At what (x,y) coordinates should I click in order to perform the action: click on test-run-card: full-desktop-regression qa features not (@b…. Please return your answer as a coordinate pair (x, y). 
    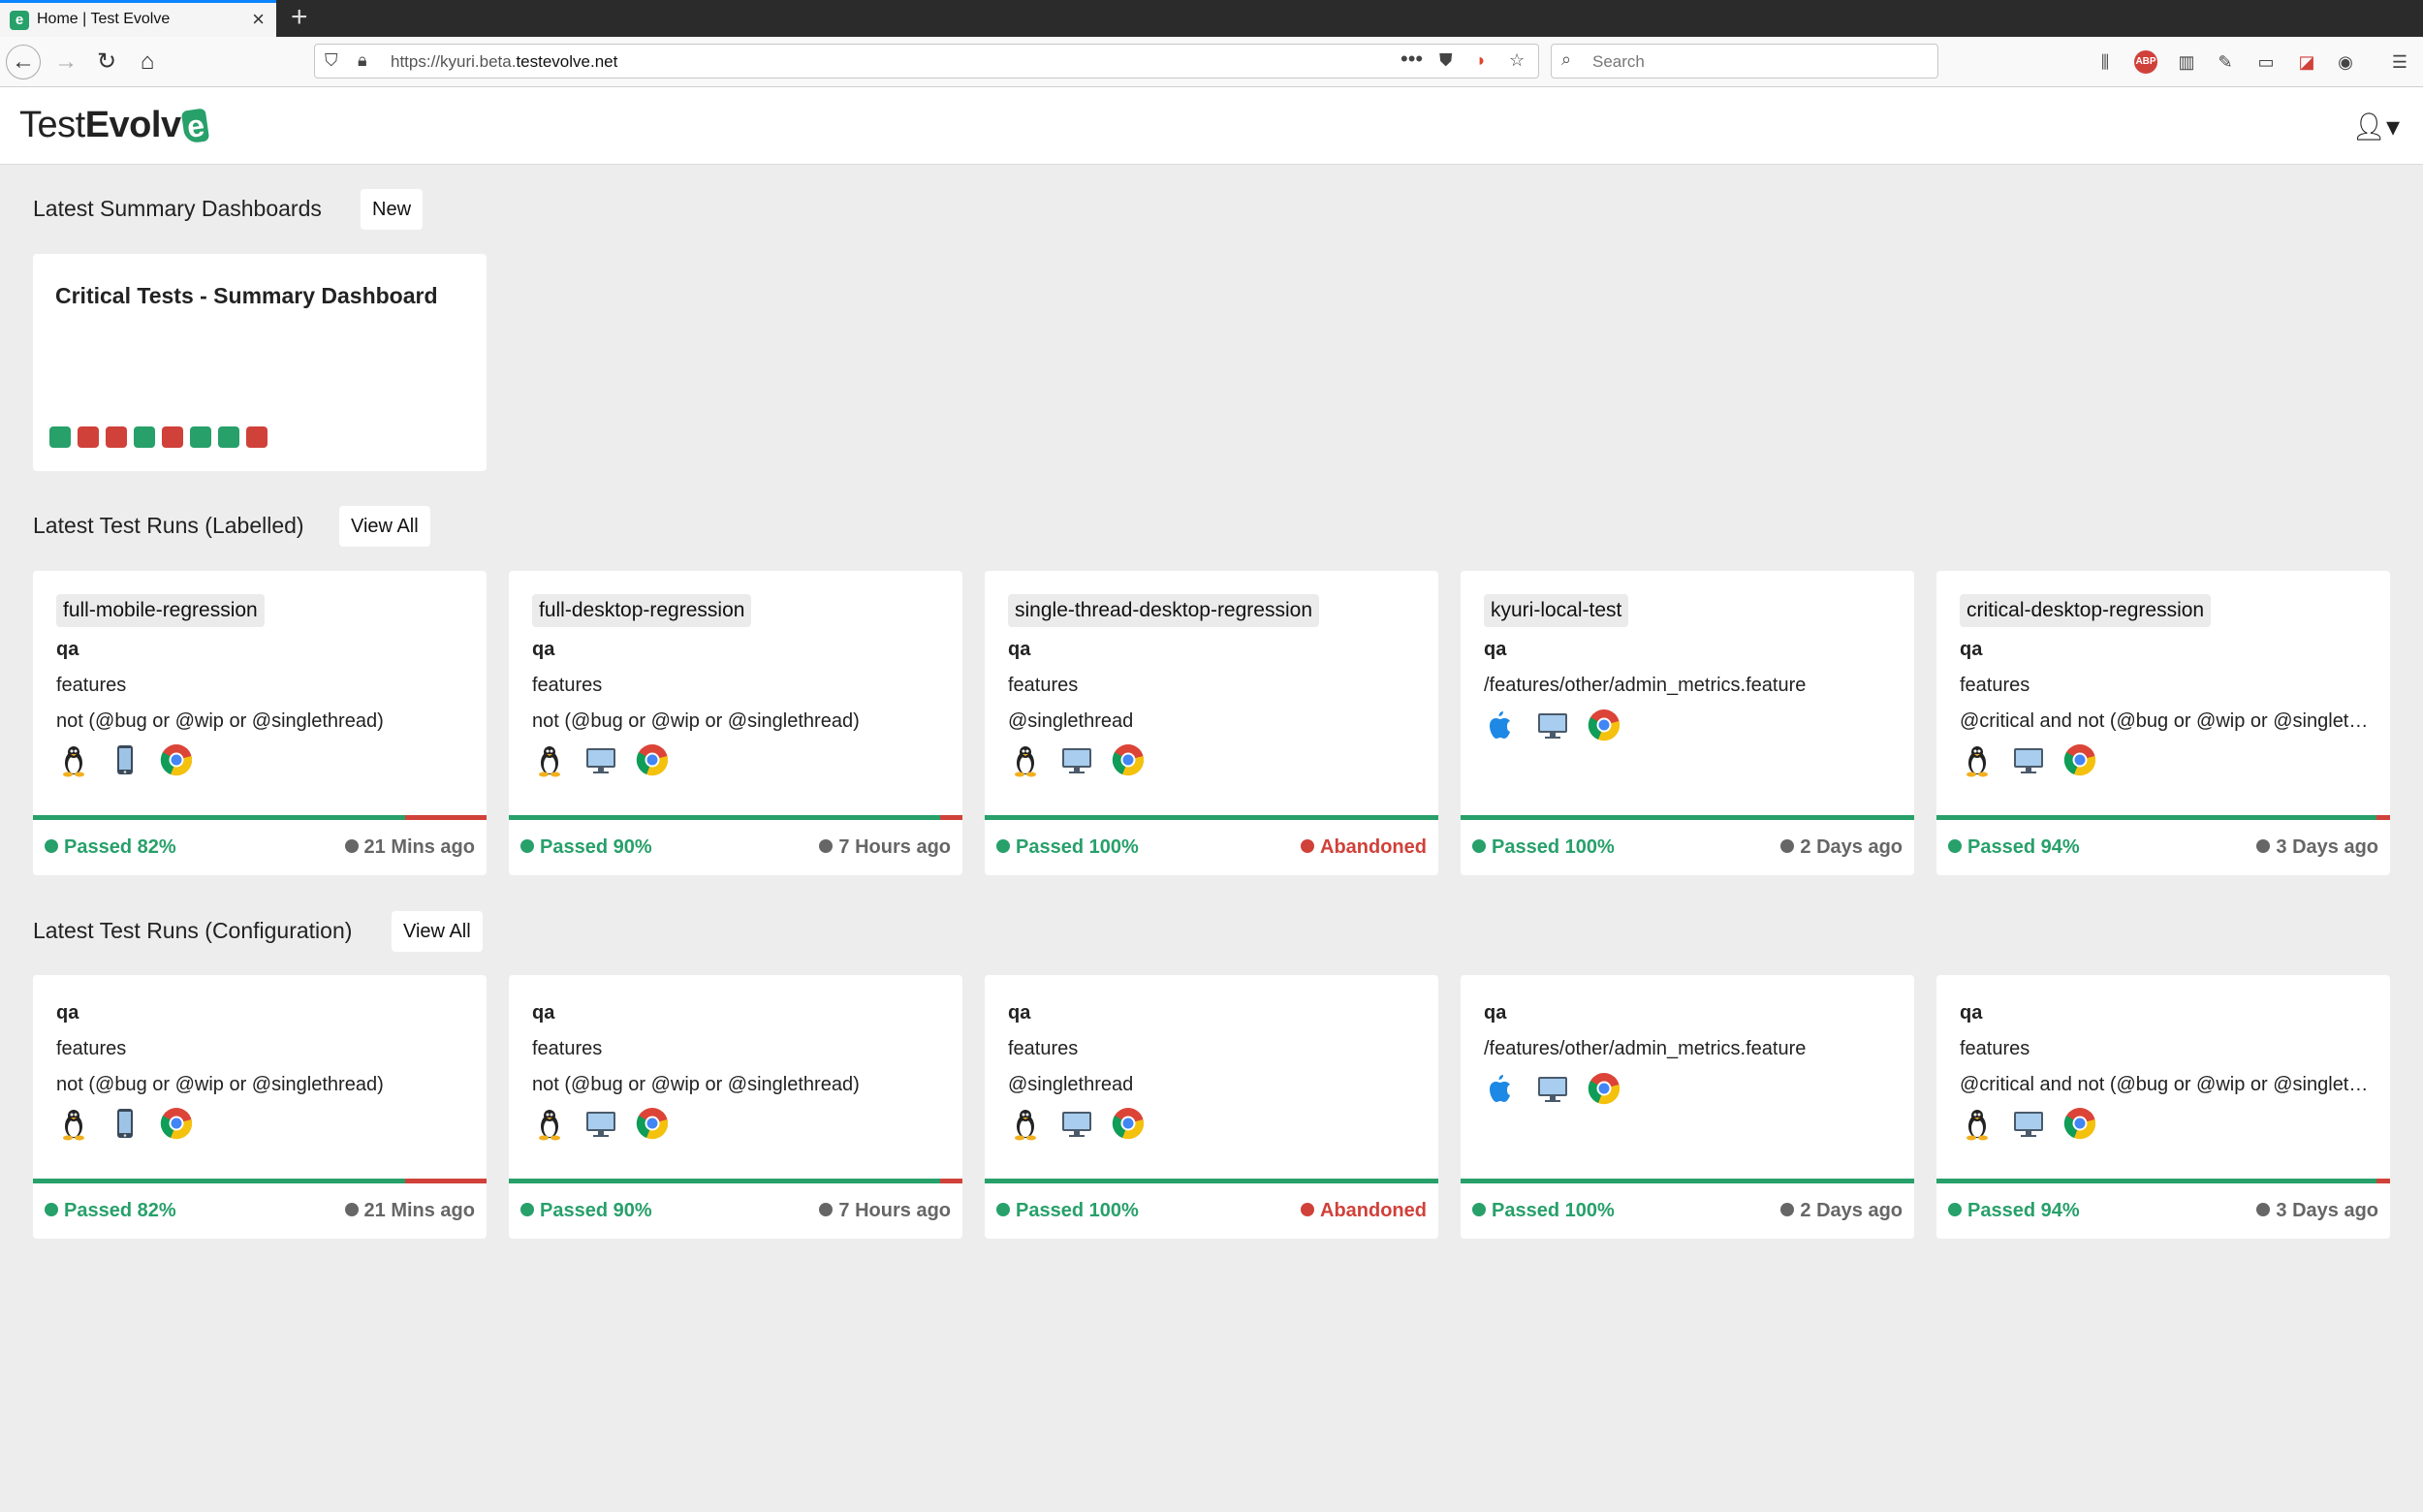
    Looking at the image, I should click on (735, 723).